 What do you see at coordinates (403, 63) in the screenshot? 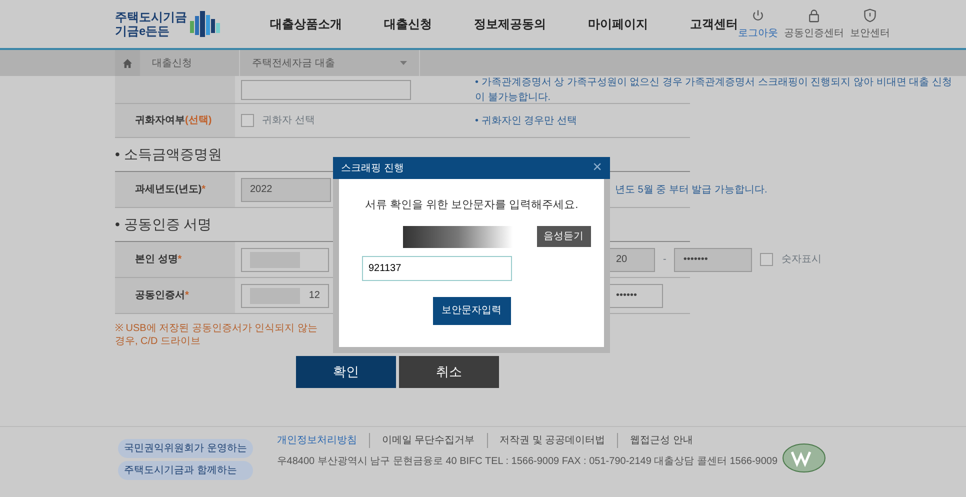
I see `caret-icon` at bounding box center [403, 63].